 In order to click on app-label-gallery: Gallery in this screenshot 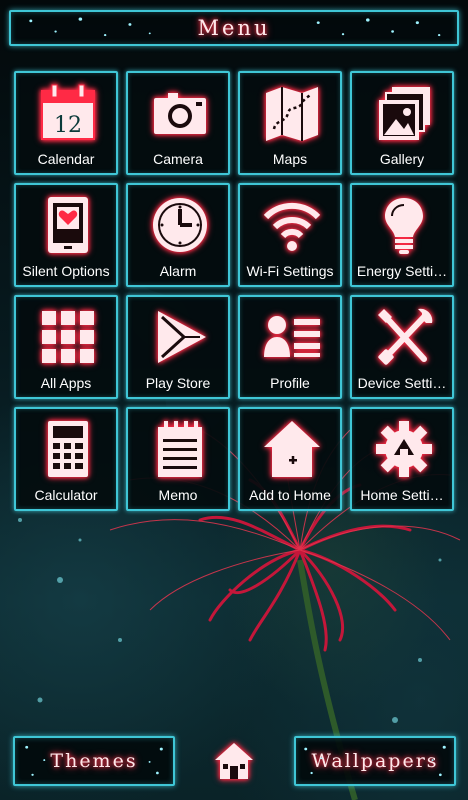, I will do `click(402, 159)`.